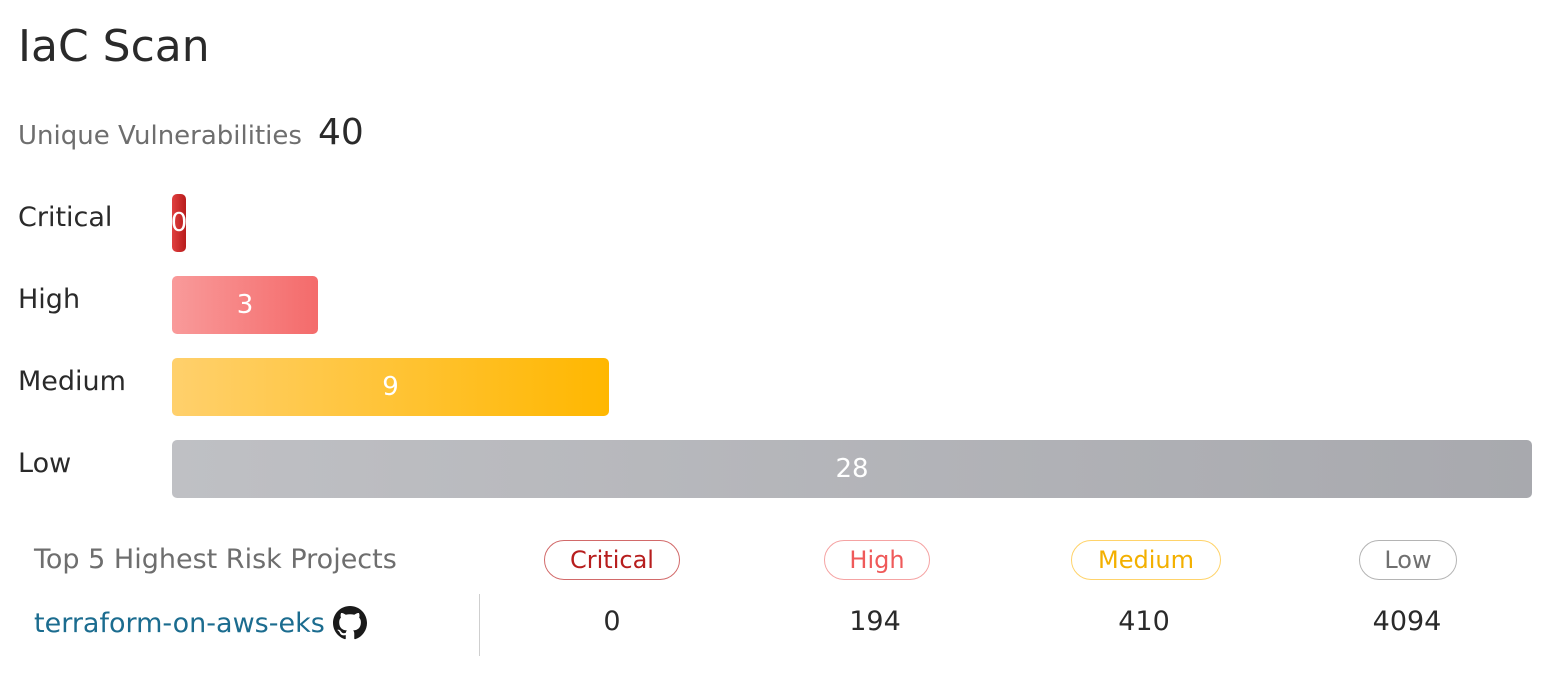  What do you see at coordinates (49, 299) in the screenshot?
I see `severity-label-high: High` at bounding box center [49, 299].